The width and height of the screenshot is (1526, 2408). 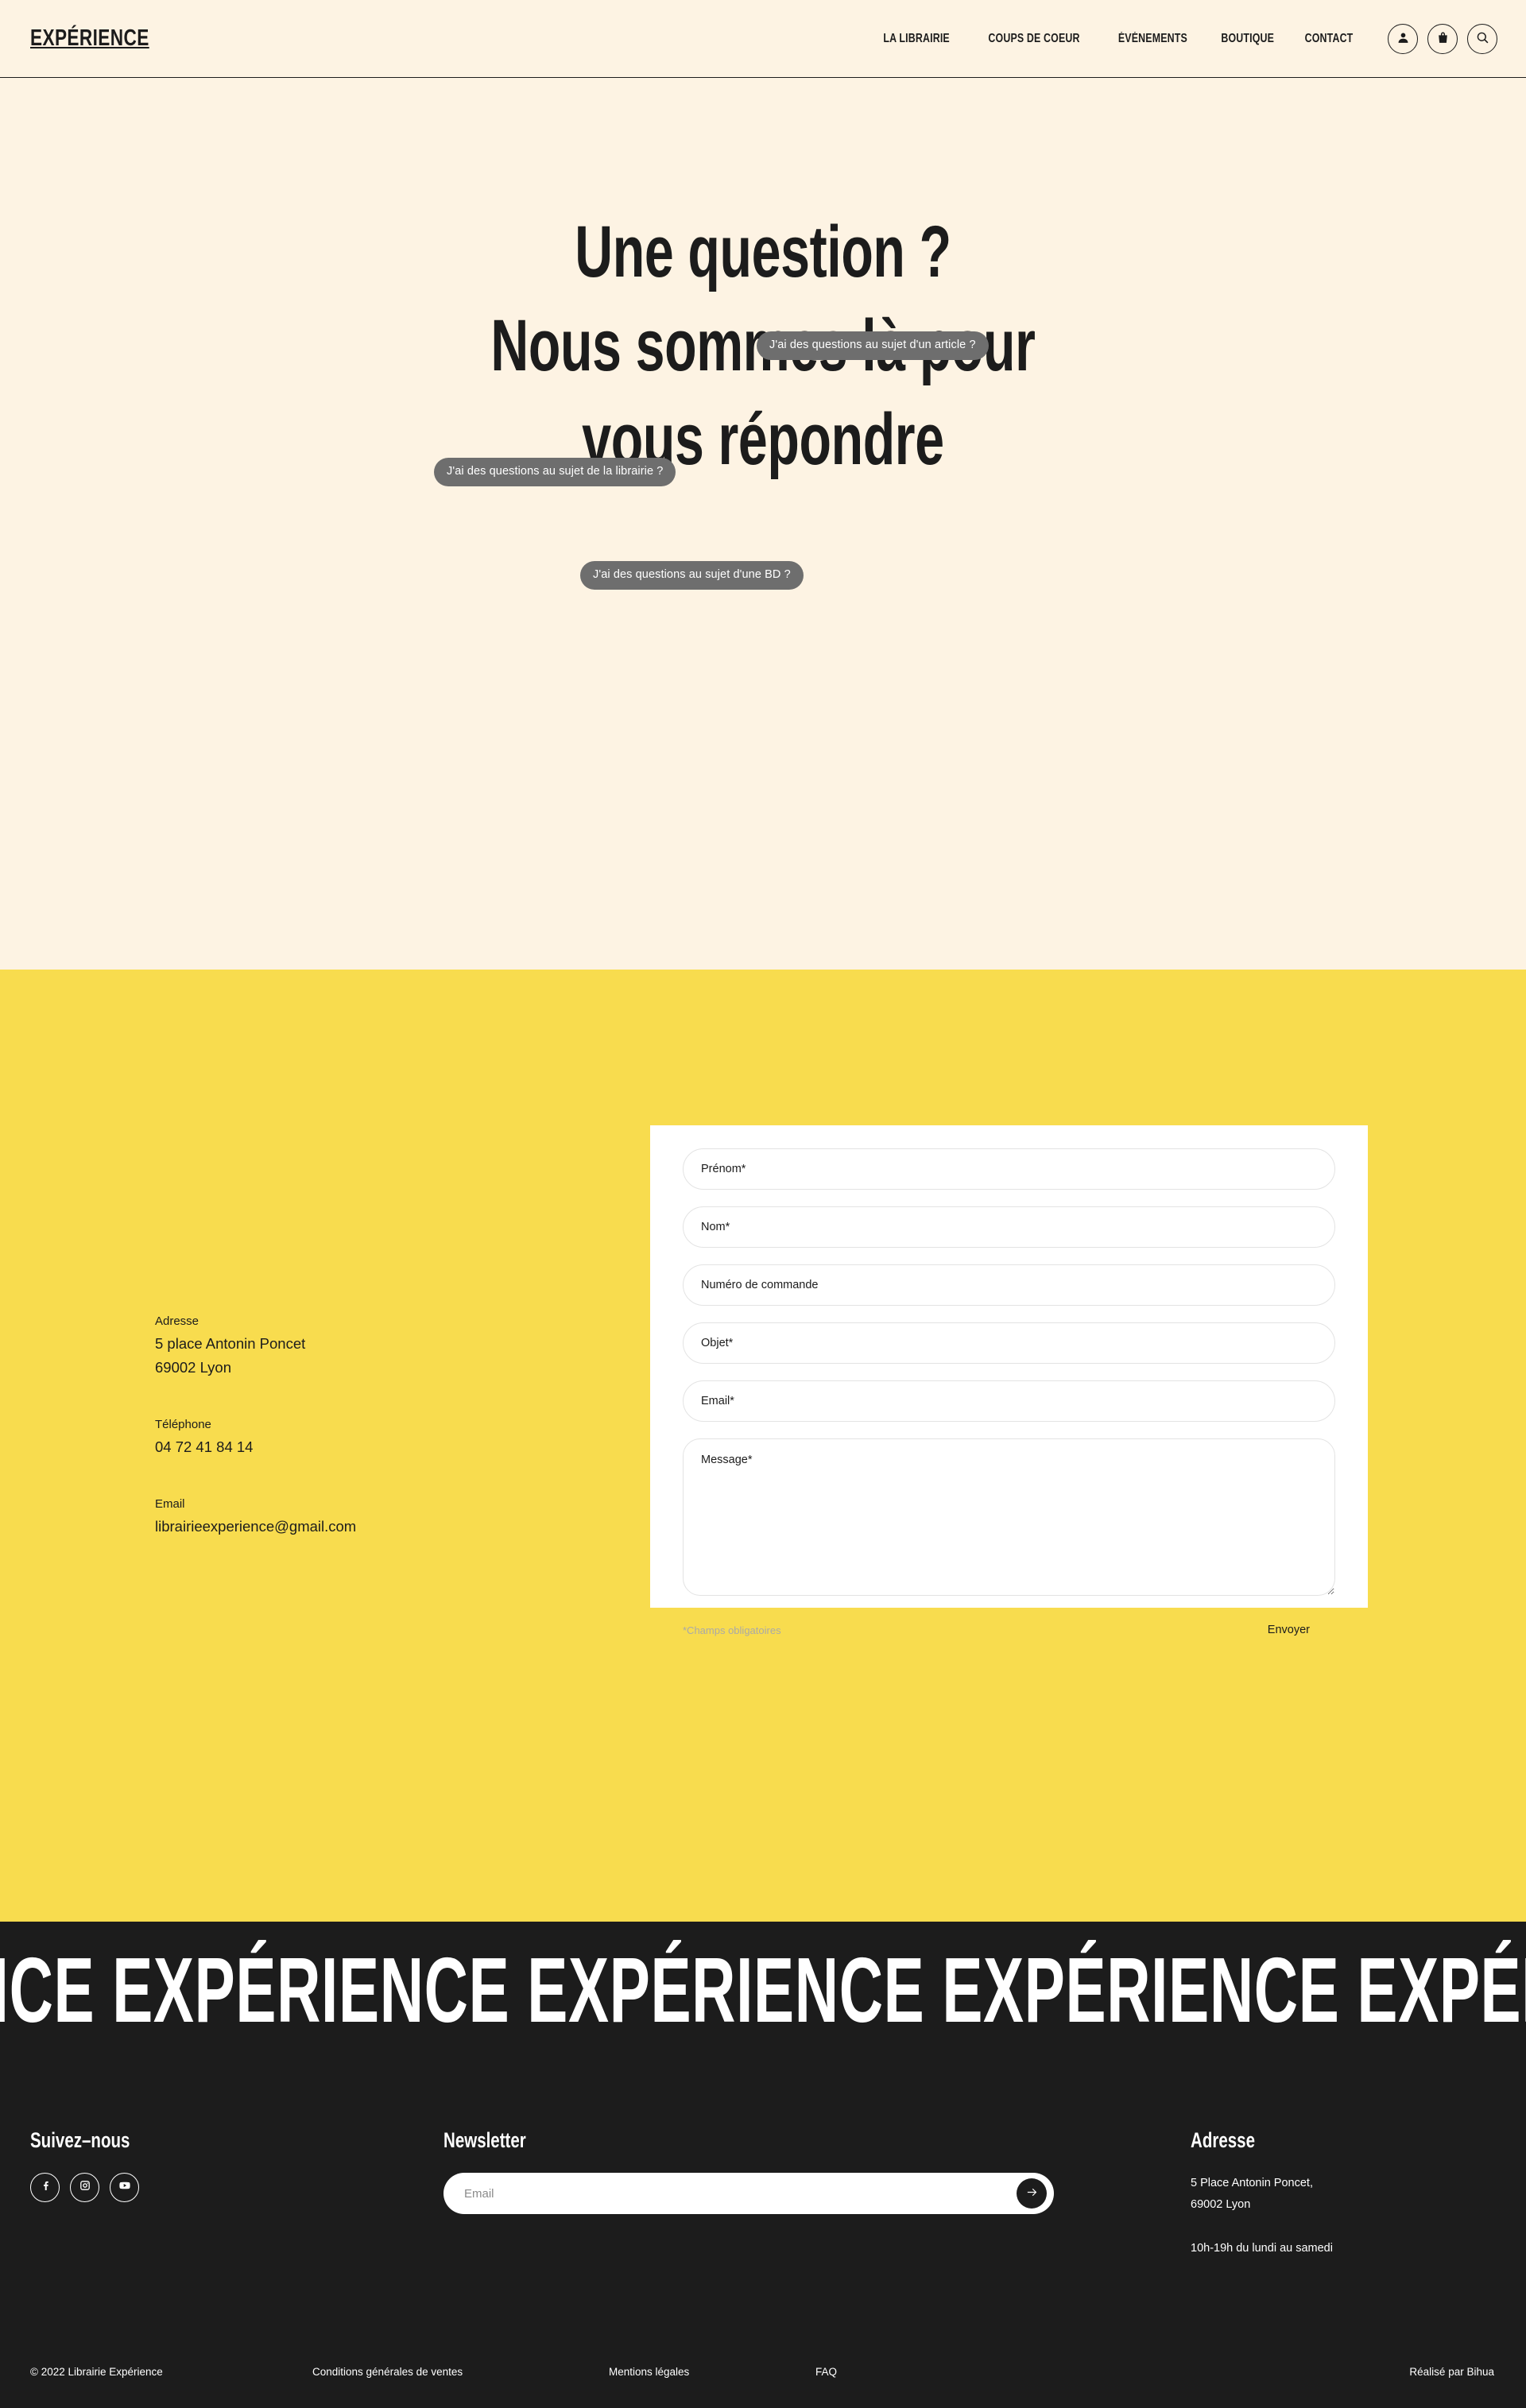 What do you see at coordinates (1009, 1285) in the screenshot?
I see `numero-de-commande-input` at bounding box center [1009, 1285].